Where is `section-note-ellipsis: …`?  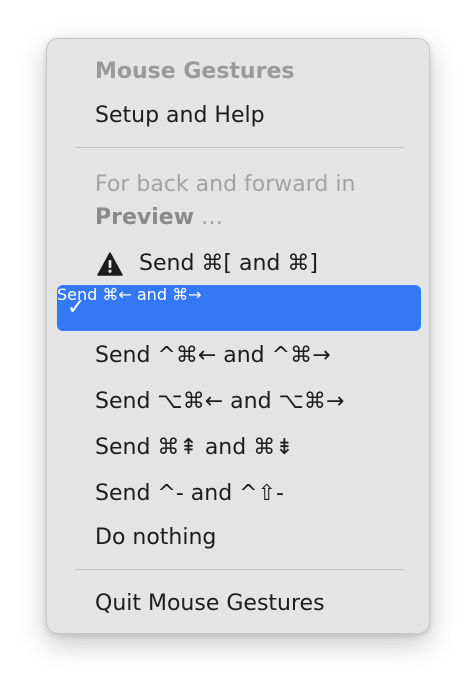 section-note-ellipsis: … is located at coordinates (209, 217).